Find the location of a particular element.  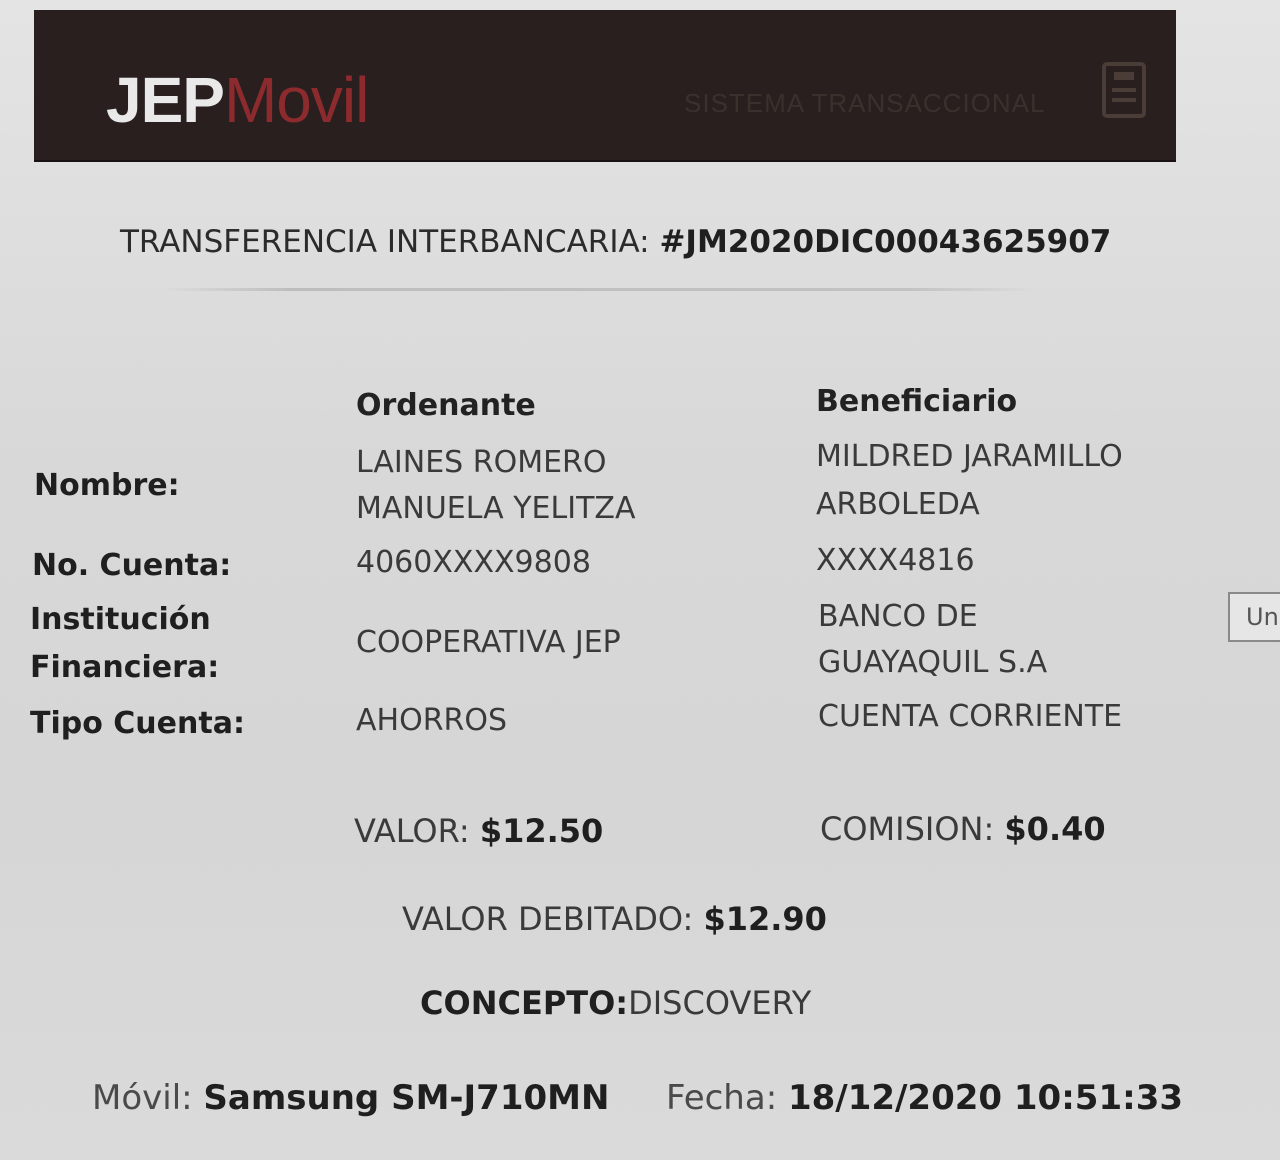

movil-label: Móvil: is located at coordinates (142, 1098).